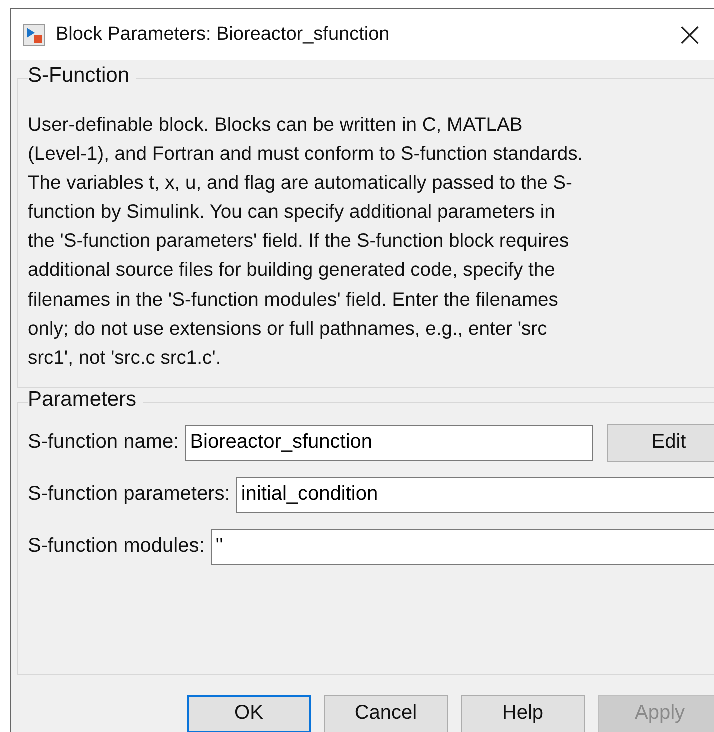  I want to click on input-field: '', so click(462, 546).